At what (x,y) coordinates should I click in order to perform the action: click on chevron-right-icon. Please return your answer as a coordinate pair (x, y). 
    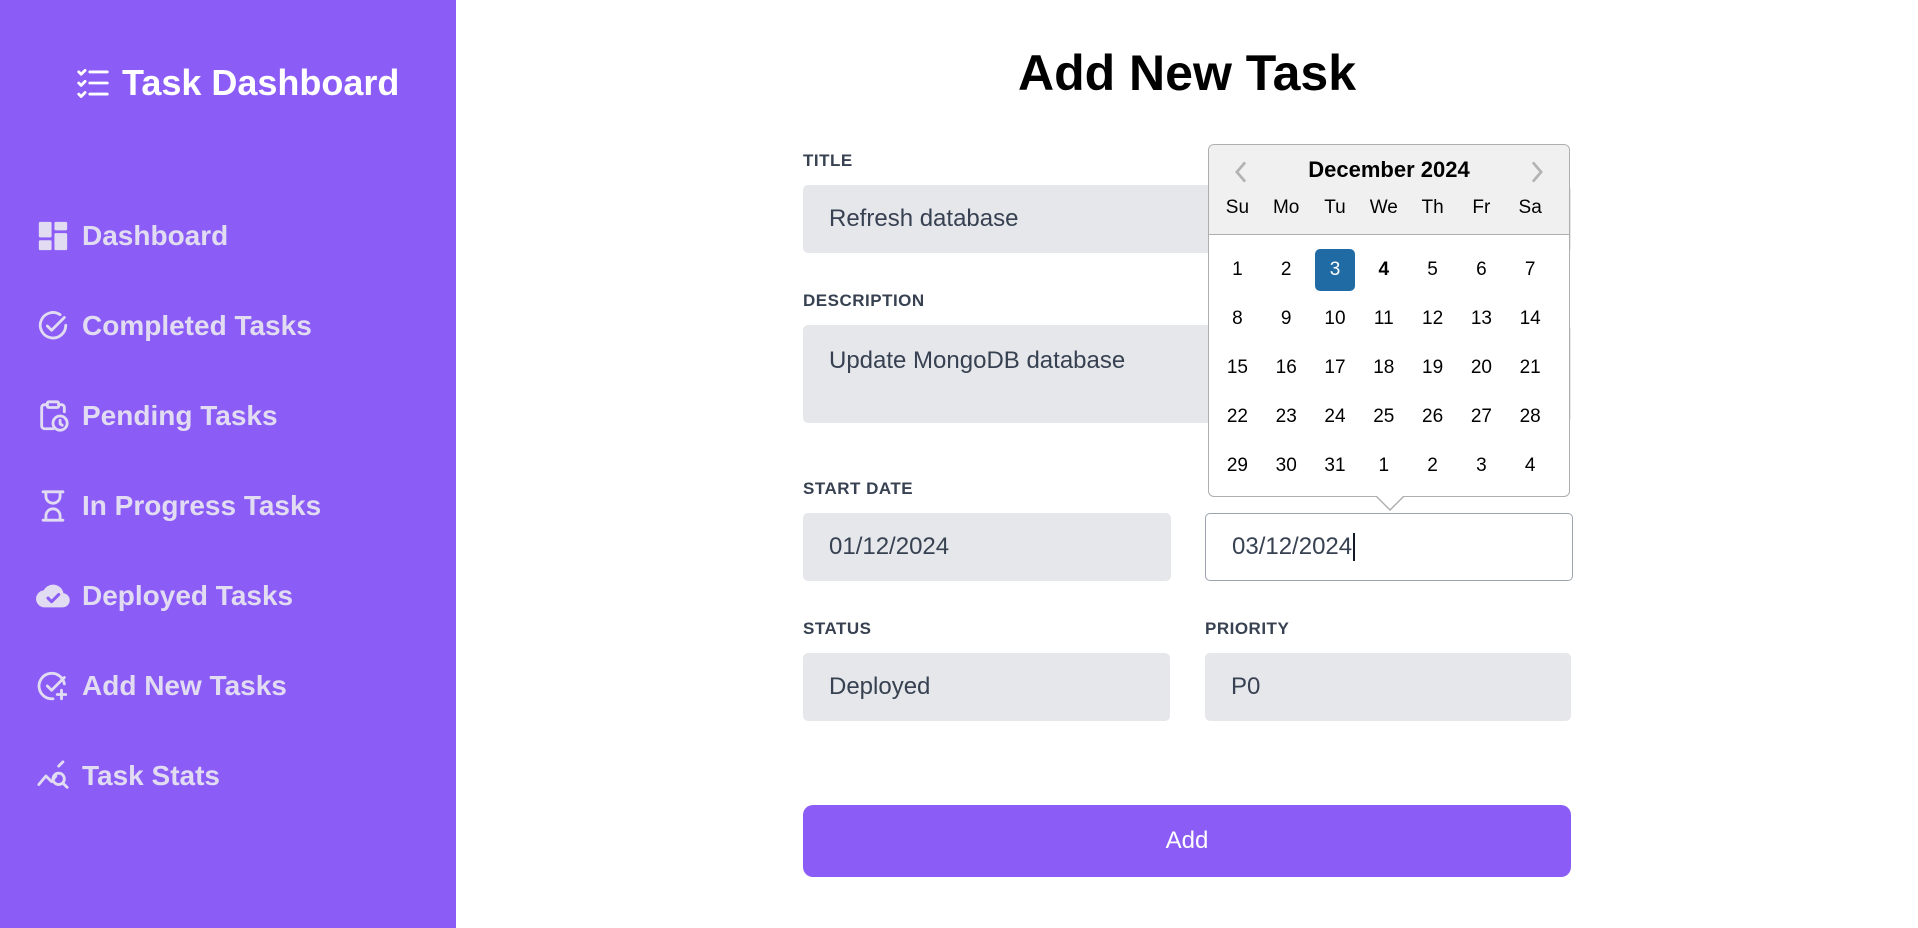
    Looking at the image, I should click on (1537, 172).